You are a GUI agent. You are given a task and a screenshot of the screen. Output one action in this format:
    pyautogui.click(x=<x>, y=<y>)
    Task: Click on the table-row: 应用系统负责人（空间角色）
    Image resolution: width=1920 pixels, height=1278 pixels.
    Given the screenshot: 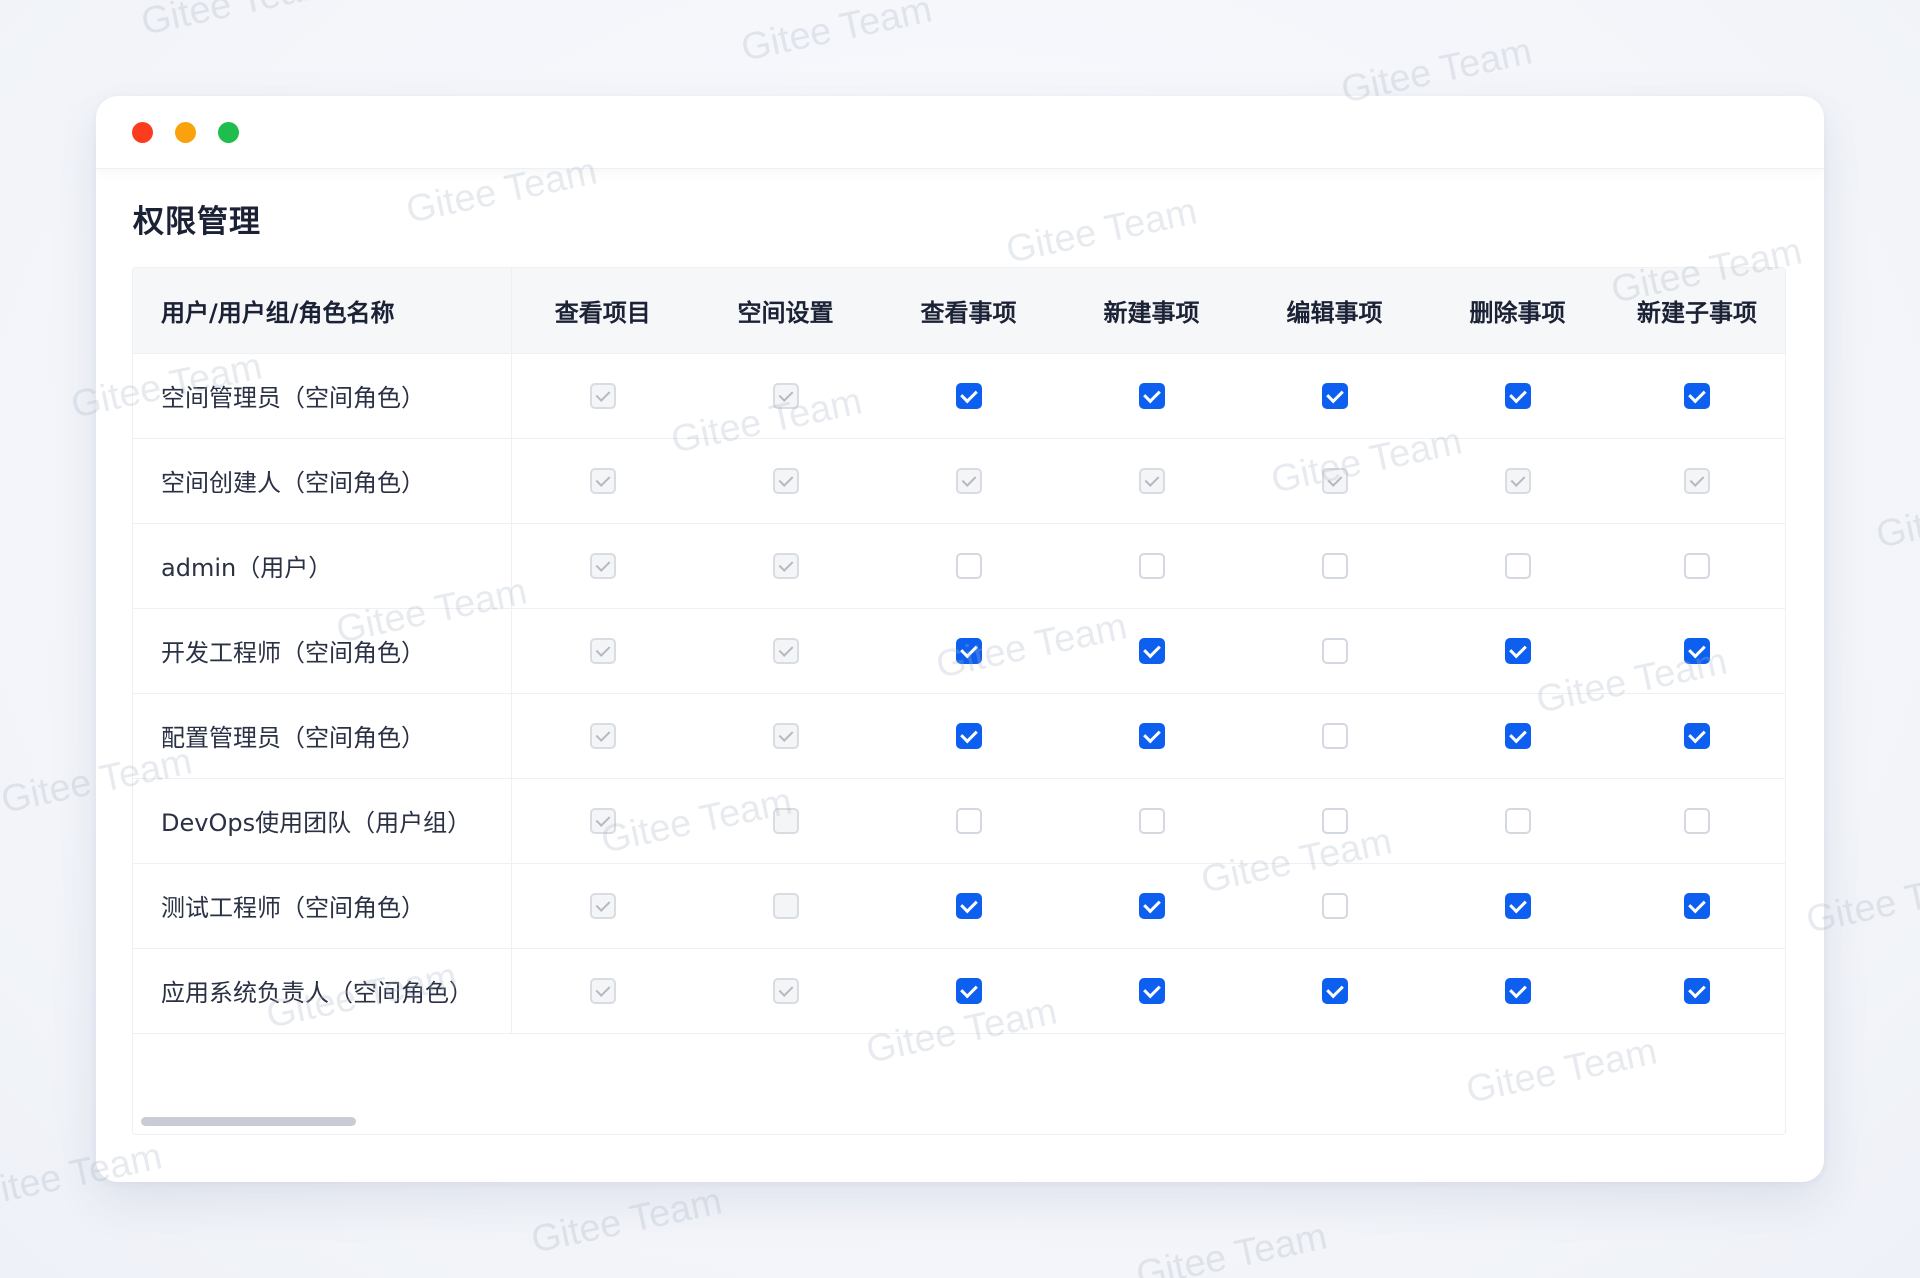 What is the action you would take?
    pyautogui.click(x=959, y=991)
    